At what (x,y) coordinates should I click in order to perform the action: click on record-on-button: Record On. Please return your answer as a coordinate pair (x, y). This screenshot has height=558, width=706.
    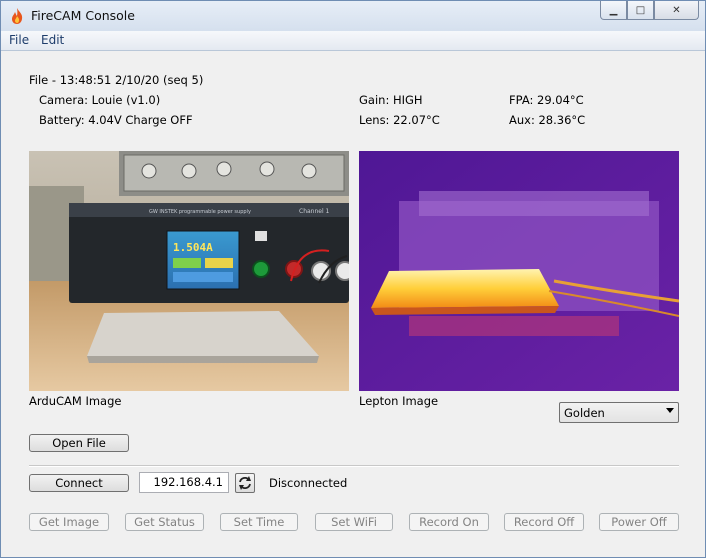
    Looking at the image, I should click on (449, 522).